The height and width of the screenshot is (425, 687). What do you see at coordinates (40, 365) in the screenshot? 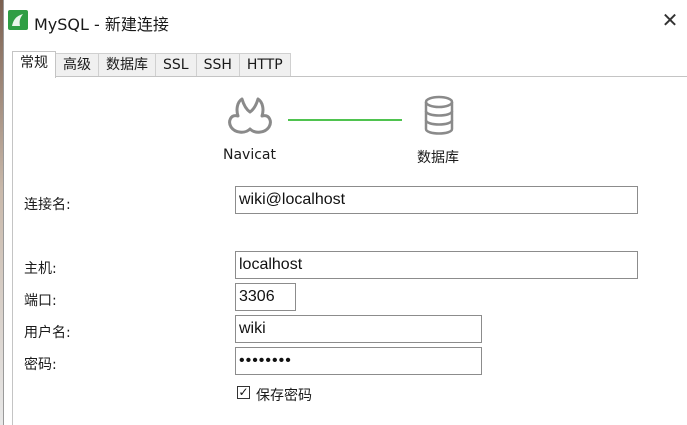
I see `password-label: 密码:` at bounding box center [40, 365].